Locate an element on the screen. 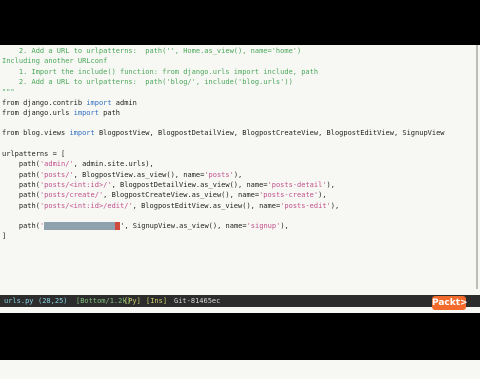 The width and height of the screenshot is (480, 379). status-scroll-position: [Bottom/1.2k] is located at coordinates (103, 301).